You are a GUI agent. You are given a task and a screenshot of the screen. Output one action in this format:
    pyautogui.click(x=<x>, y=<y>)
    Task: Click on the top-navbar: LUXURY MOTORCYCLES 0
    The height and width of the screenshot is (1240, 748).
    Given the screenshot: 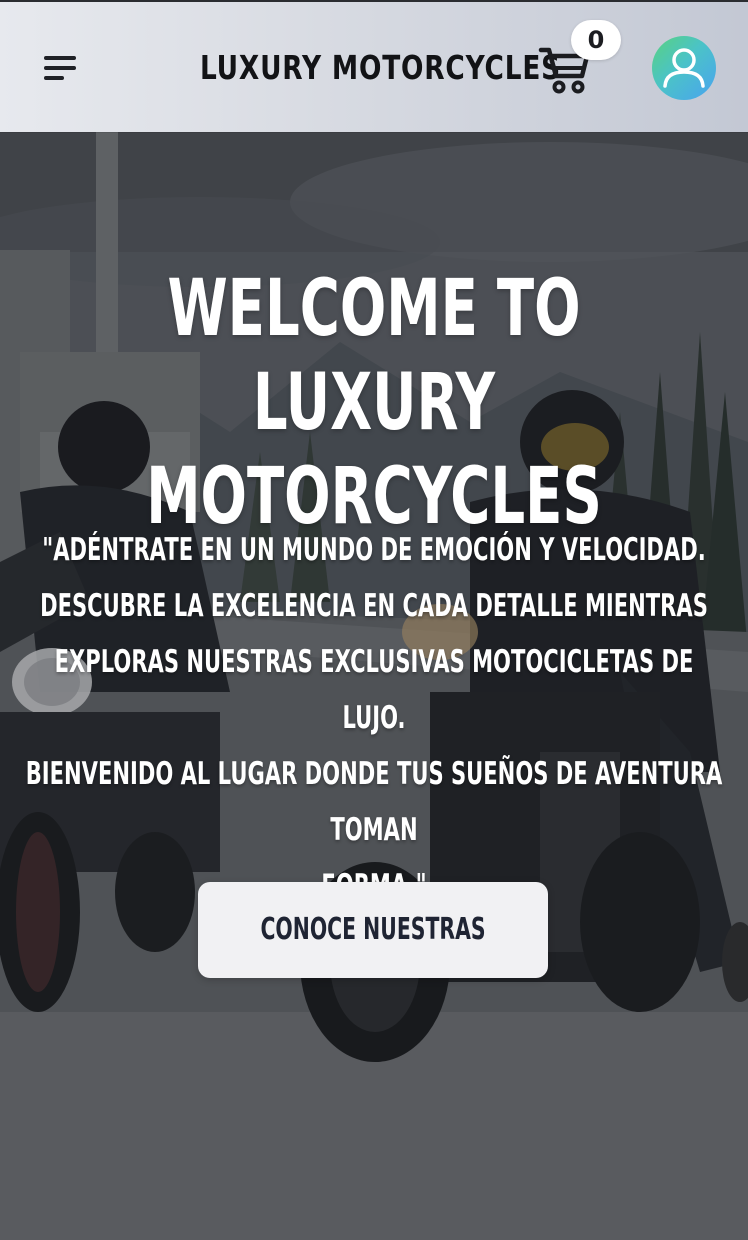 What is the action you would take?
    pyautogui.click(x=374, y=66)
    